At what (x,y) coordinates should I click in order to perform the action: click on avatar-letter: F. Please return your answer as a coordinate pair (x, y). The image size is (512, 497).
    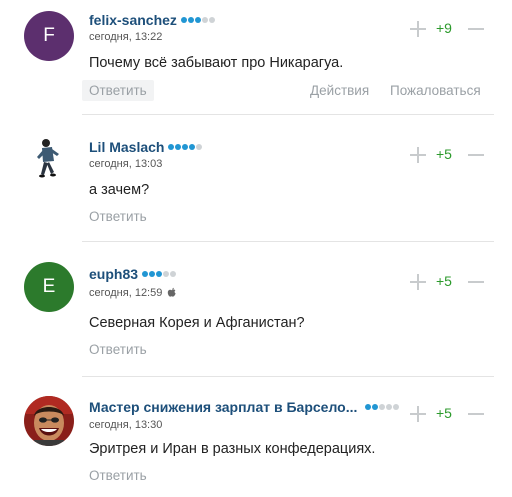
    Looking at the image, I should click on (49, 35).